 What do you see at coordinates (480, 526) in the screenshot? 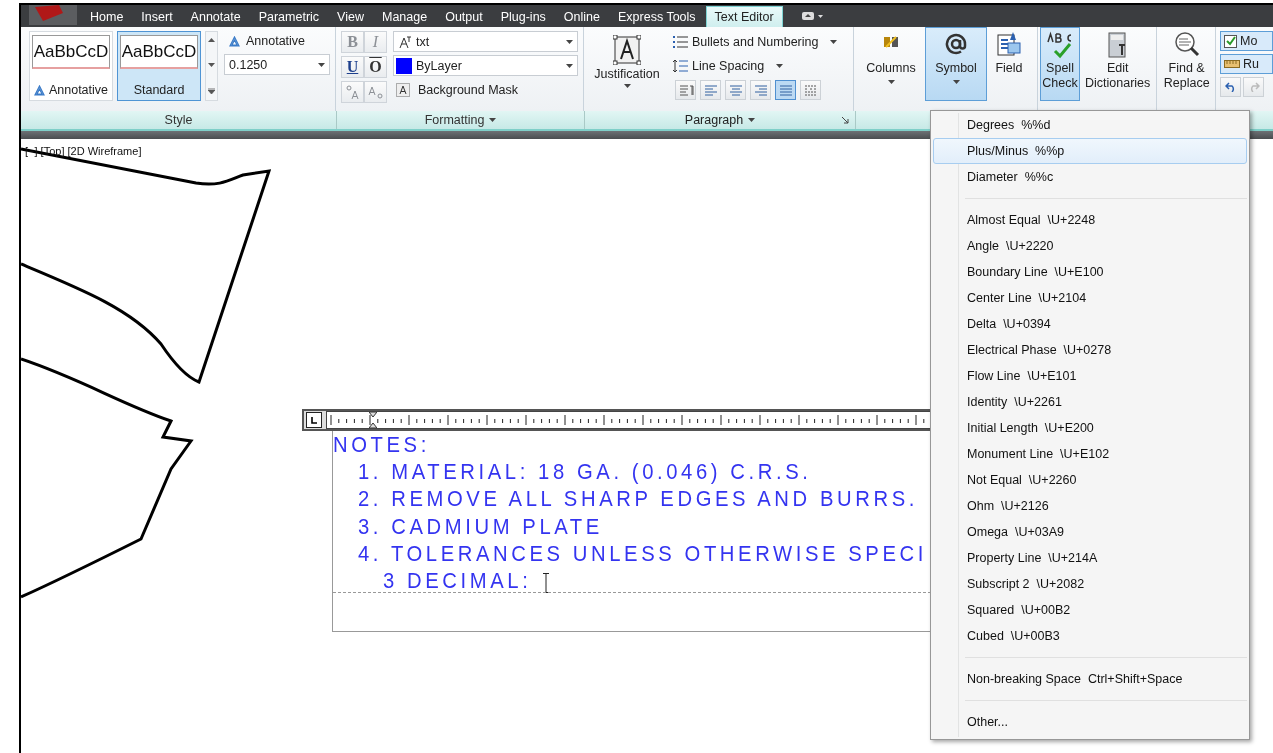
I see `note-line: 3. CADMIUM PLATE` at bounding box center [480, 526].